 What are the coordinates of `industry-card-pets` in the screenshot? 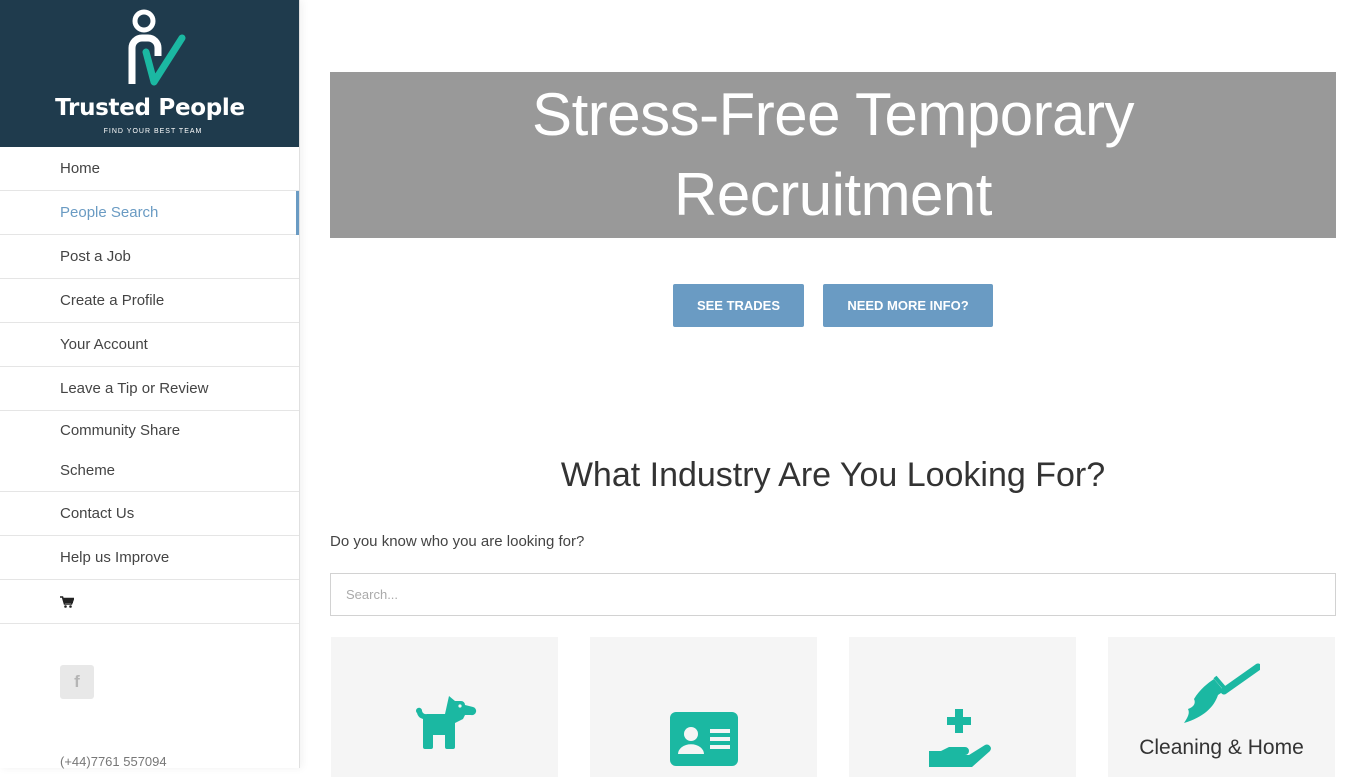 It's located at (444, 707).